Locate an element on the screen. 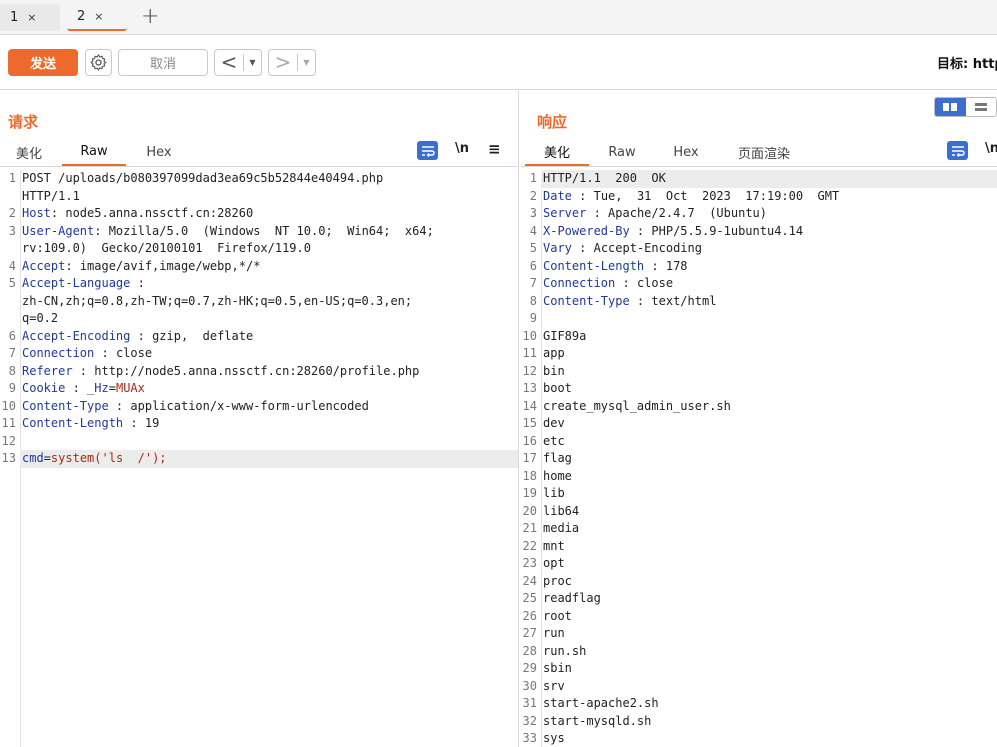  code-line: 28 run.sh is located at coordinates (759, 652).